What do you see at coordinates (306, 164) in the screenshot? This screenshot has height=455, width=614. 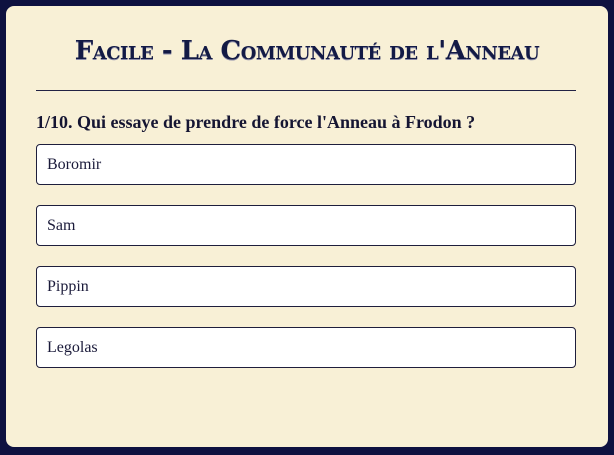 I see `answer-option-boromir: Boromir` at bounding box center [306, 164].